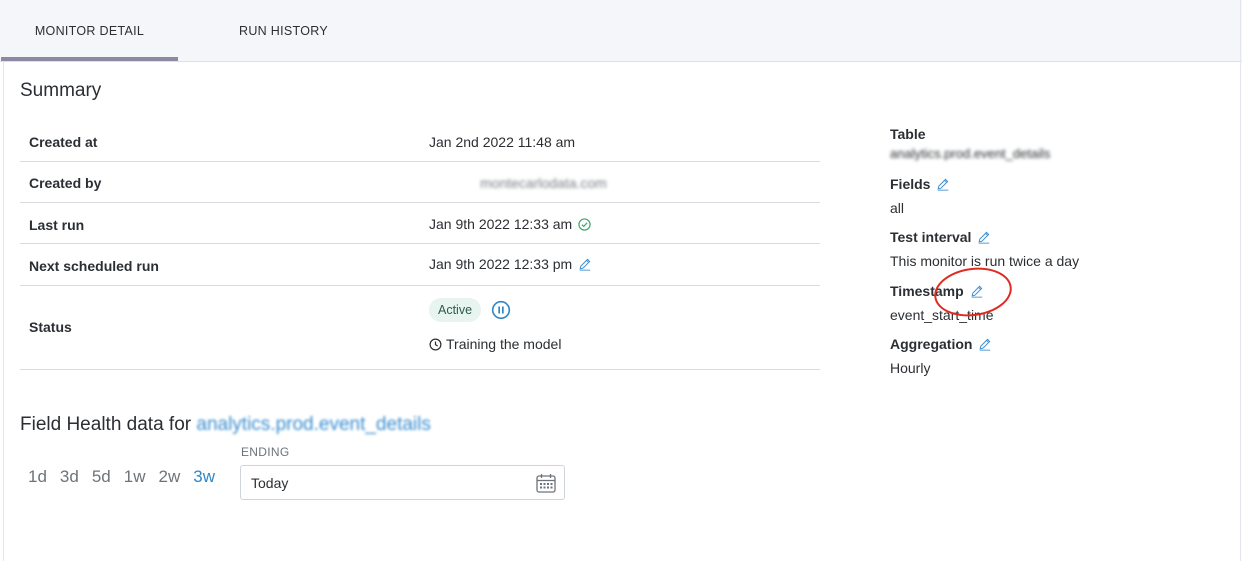 This screenshot has height=561, width=1242. What do you see at coordinates (265, 452) in the screenshot?
I see `ending-label: ENDING` at bounding box center [265, 452].